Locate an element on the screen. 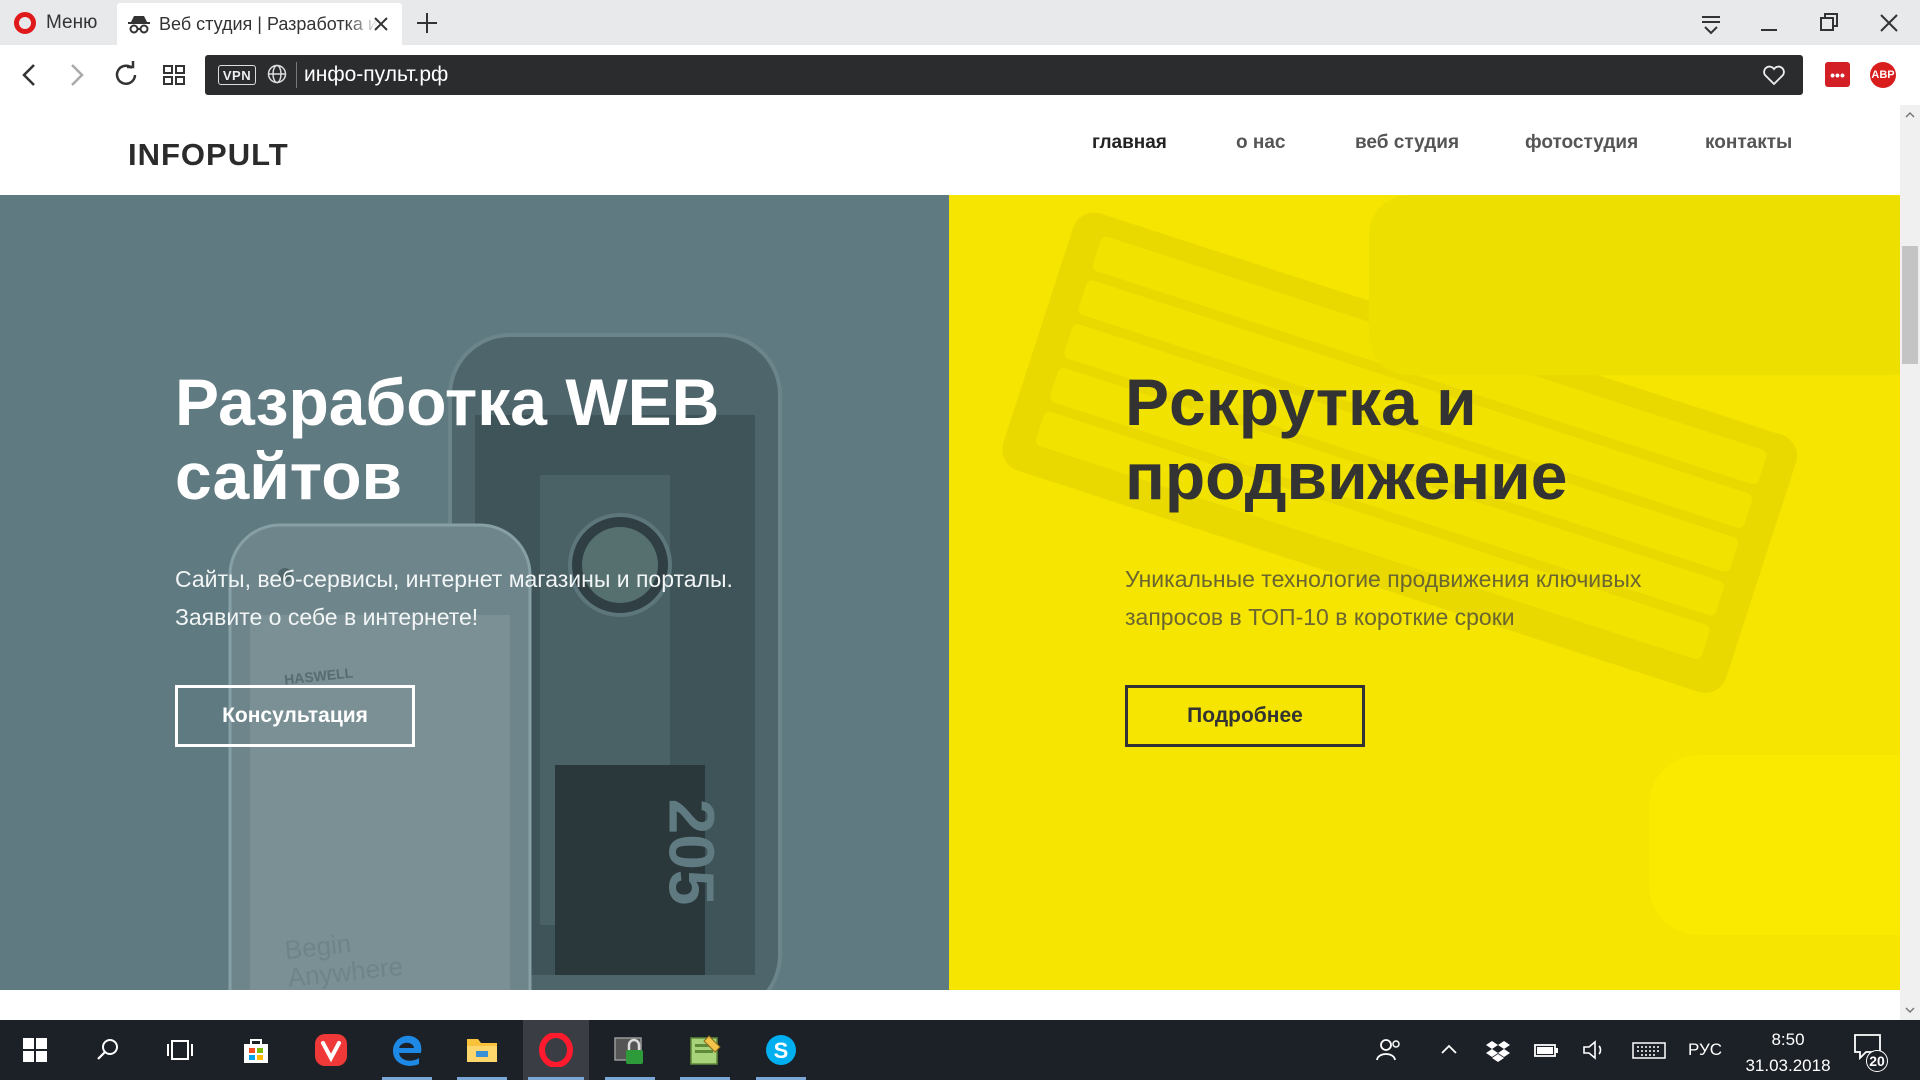 The width and height of the screenshot is (1920, 1080). hero-right-title: Рскрутка и is located at coordinates (1301, 402).